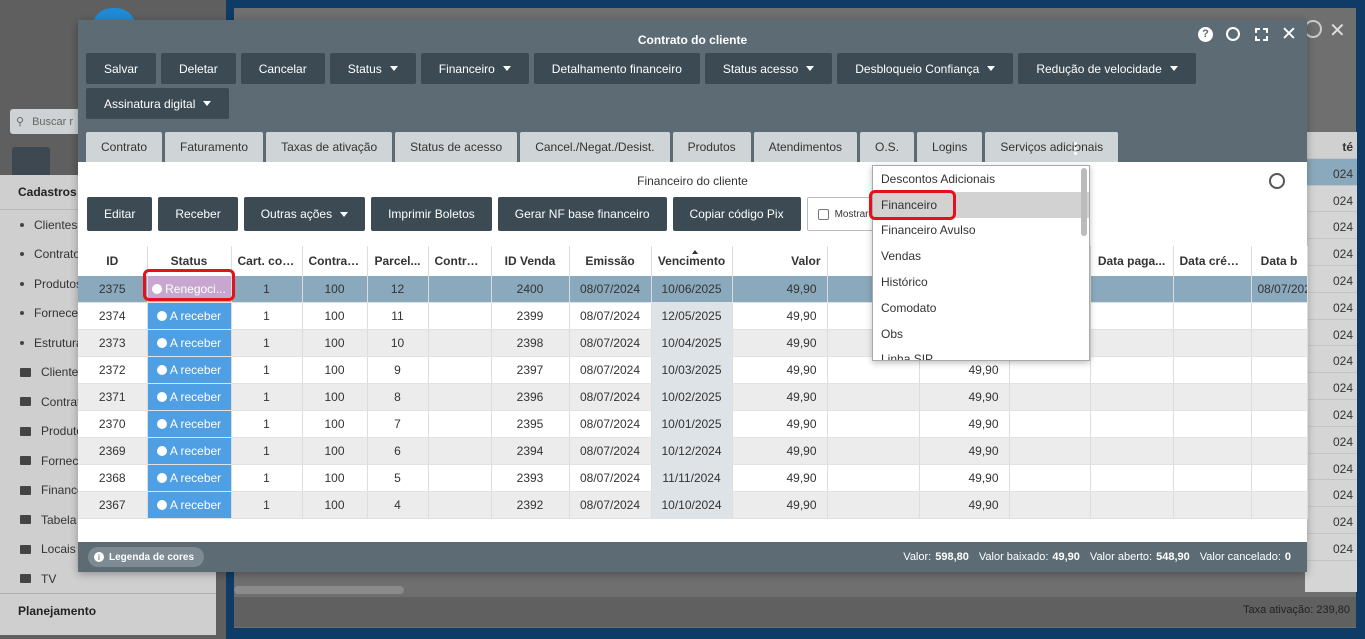 The image size is (1365, 639). I want to click on cell-parcela: 10, so click(398, 343).